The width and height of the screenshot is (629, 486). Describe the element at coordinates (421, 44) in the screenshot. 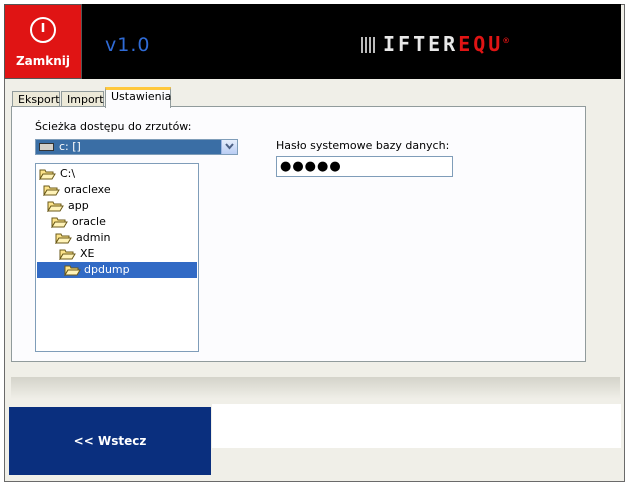

I see `logo-text-white: IFTER` at that location.